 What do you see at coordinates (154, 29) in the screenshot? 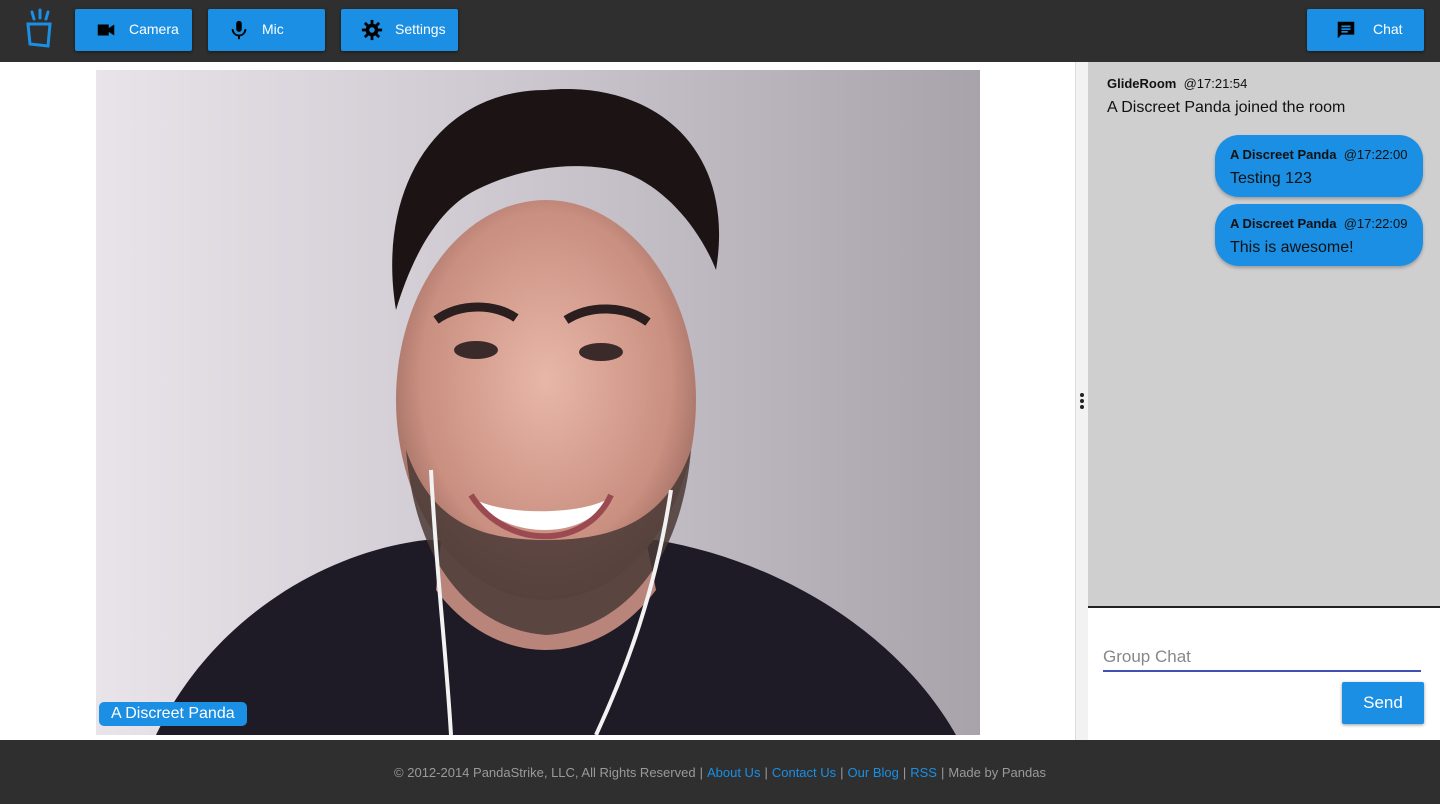
I see `camera-button-label: Camera` at bounding box center [154, 29].